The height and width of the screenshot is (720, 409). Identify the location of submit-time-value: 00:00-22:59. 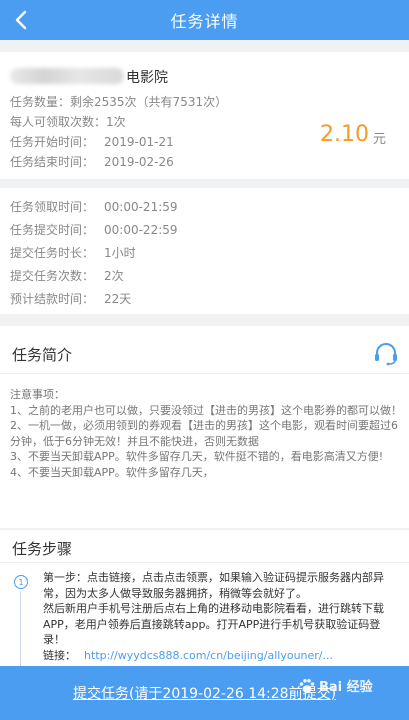
(141, 230).